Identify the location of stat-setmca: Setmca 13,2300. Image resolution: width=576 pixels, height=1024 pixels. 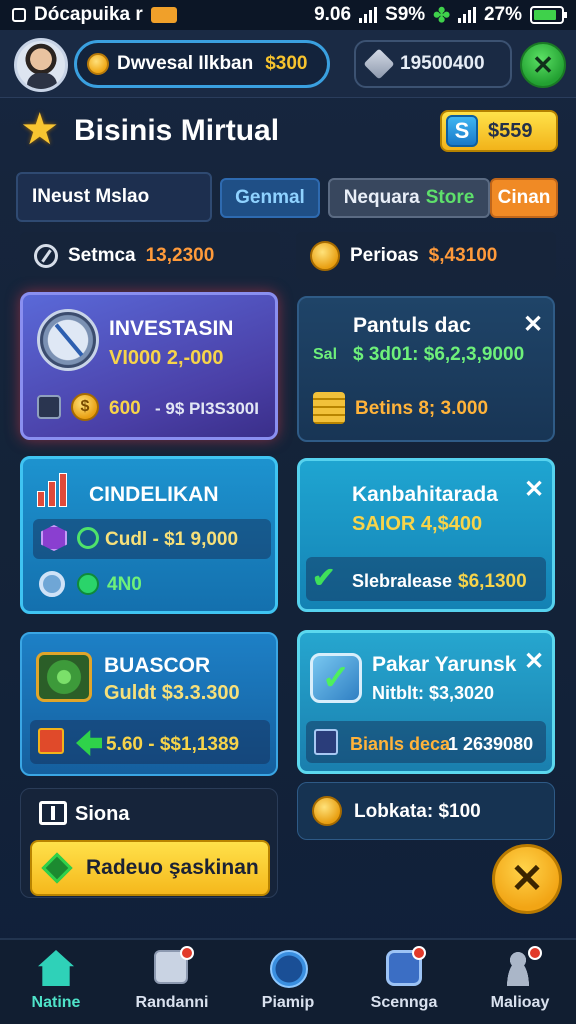
(150, 256).